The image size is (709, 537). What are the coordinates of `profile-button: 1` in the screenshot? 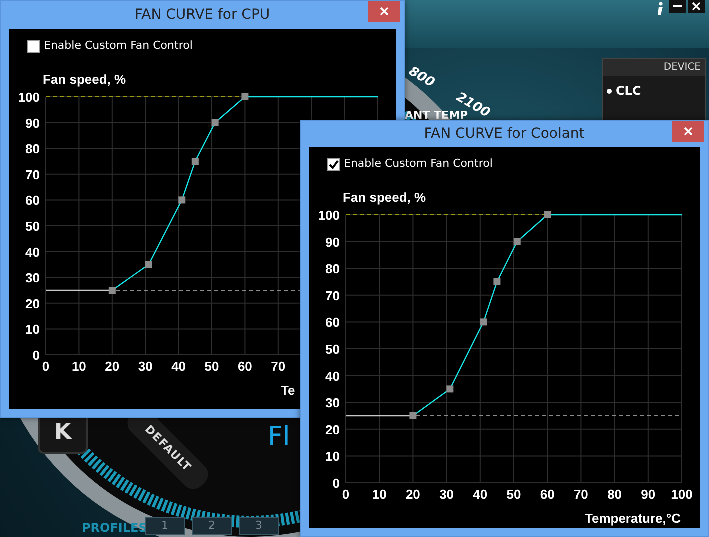 It's located at (165, 526).